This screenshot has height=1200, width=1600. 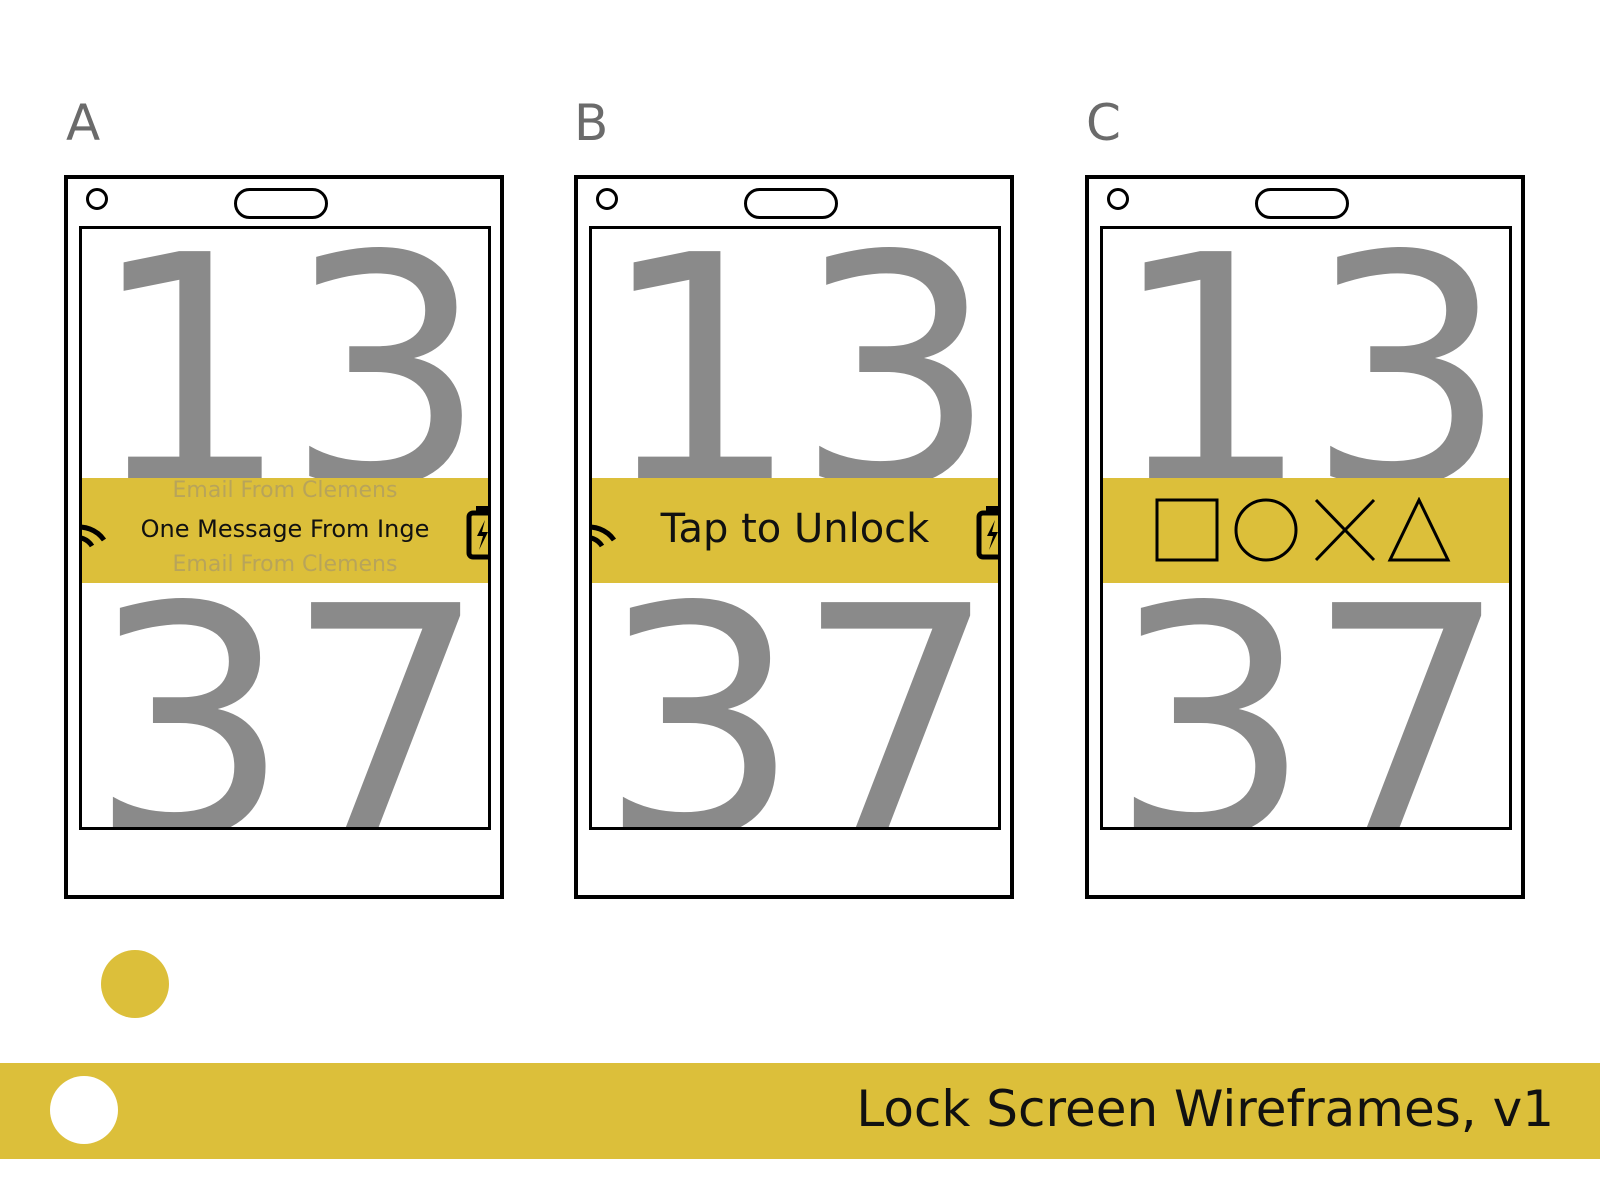 I want to click on lock-screen-c: 13 37, so click(x=1306, y=528).